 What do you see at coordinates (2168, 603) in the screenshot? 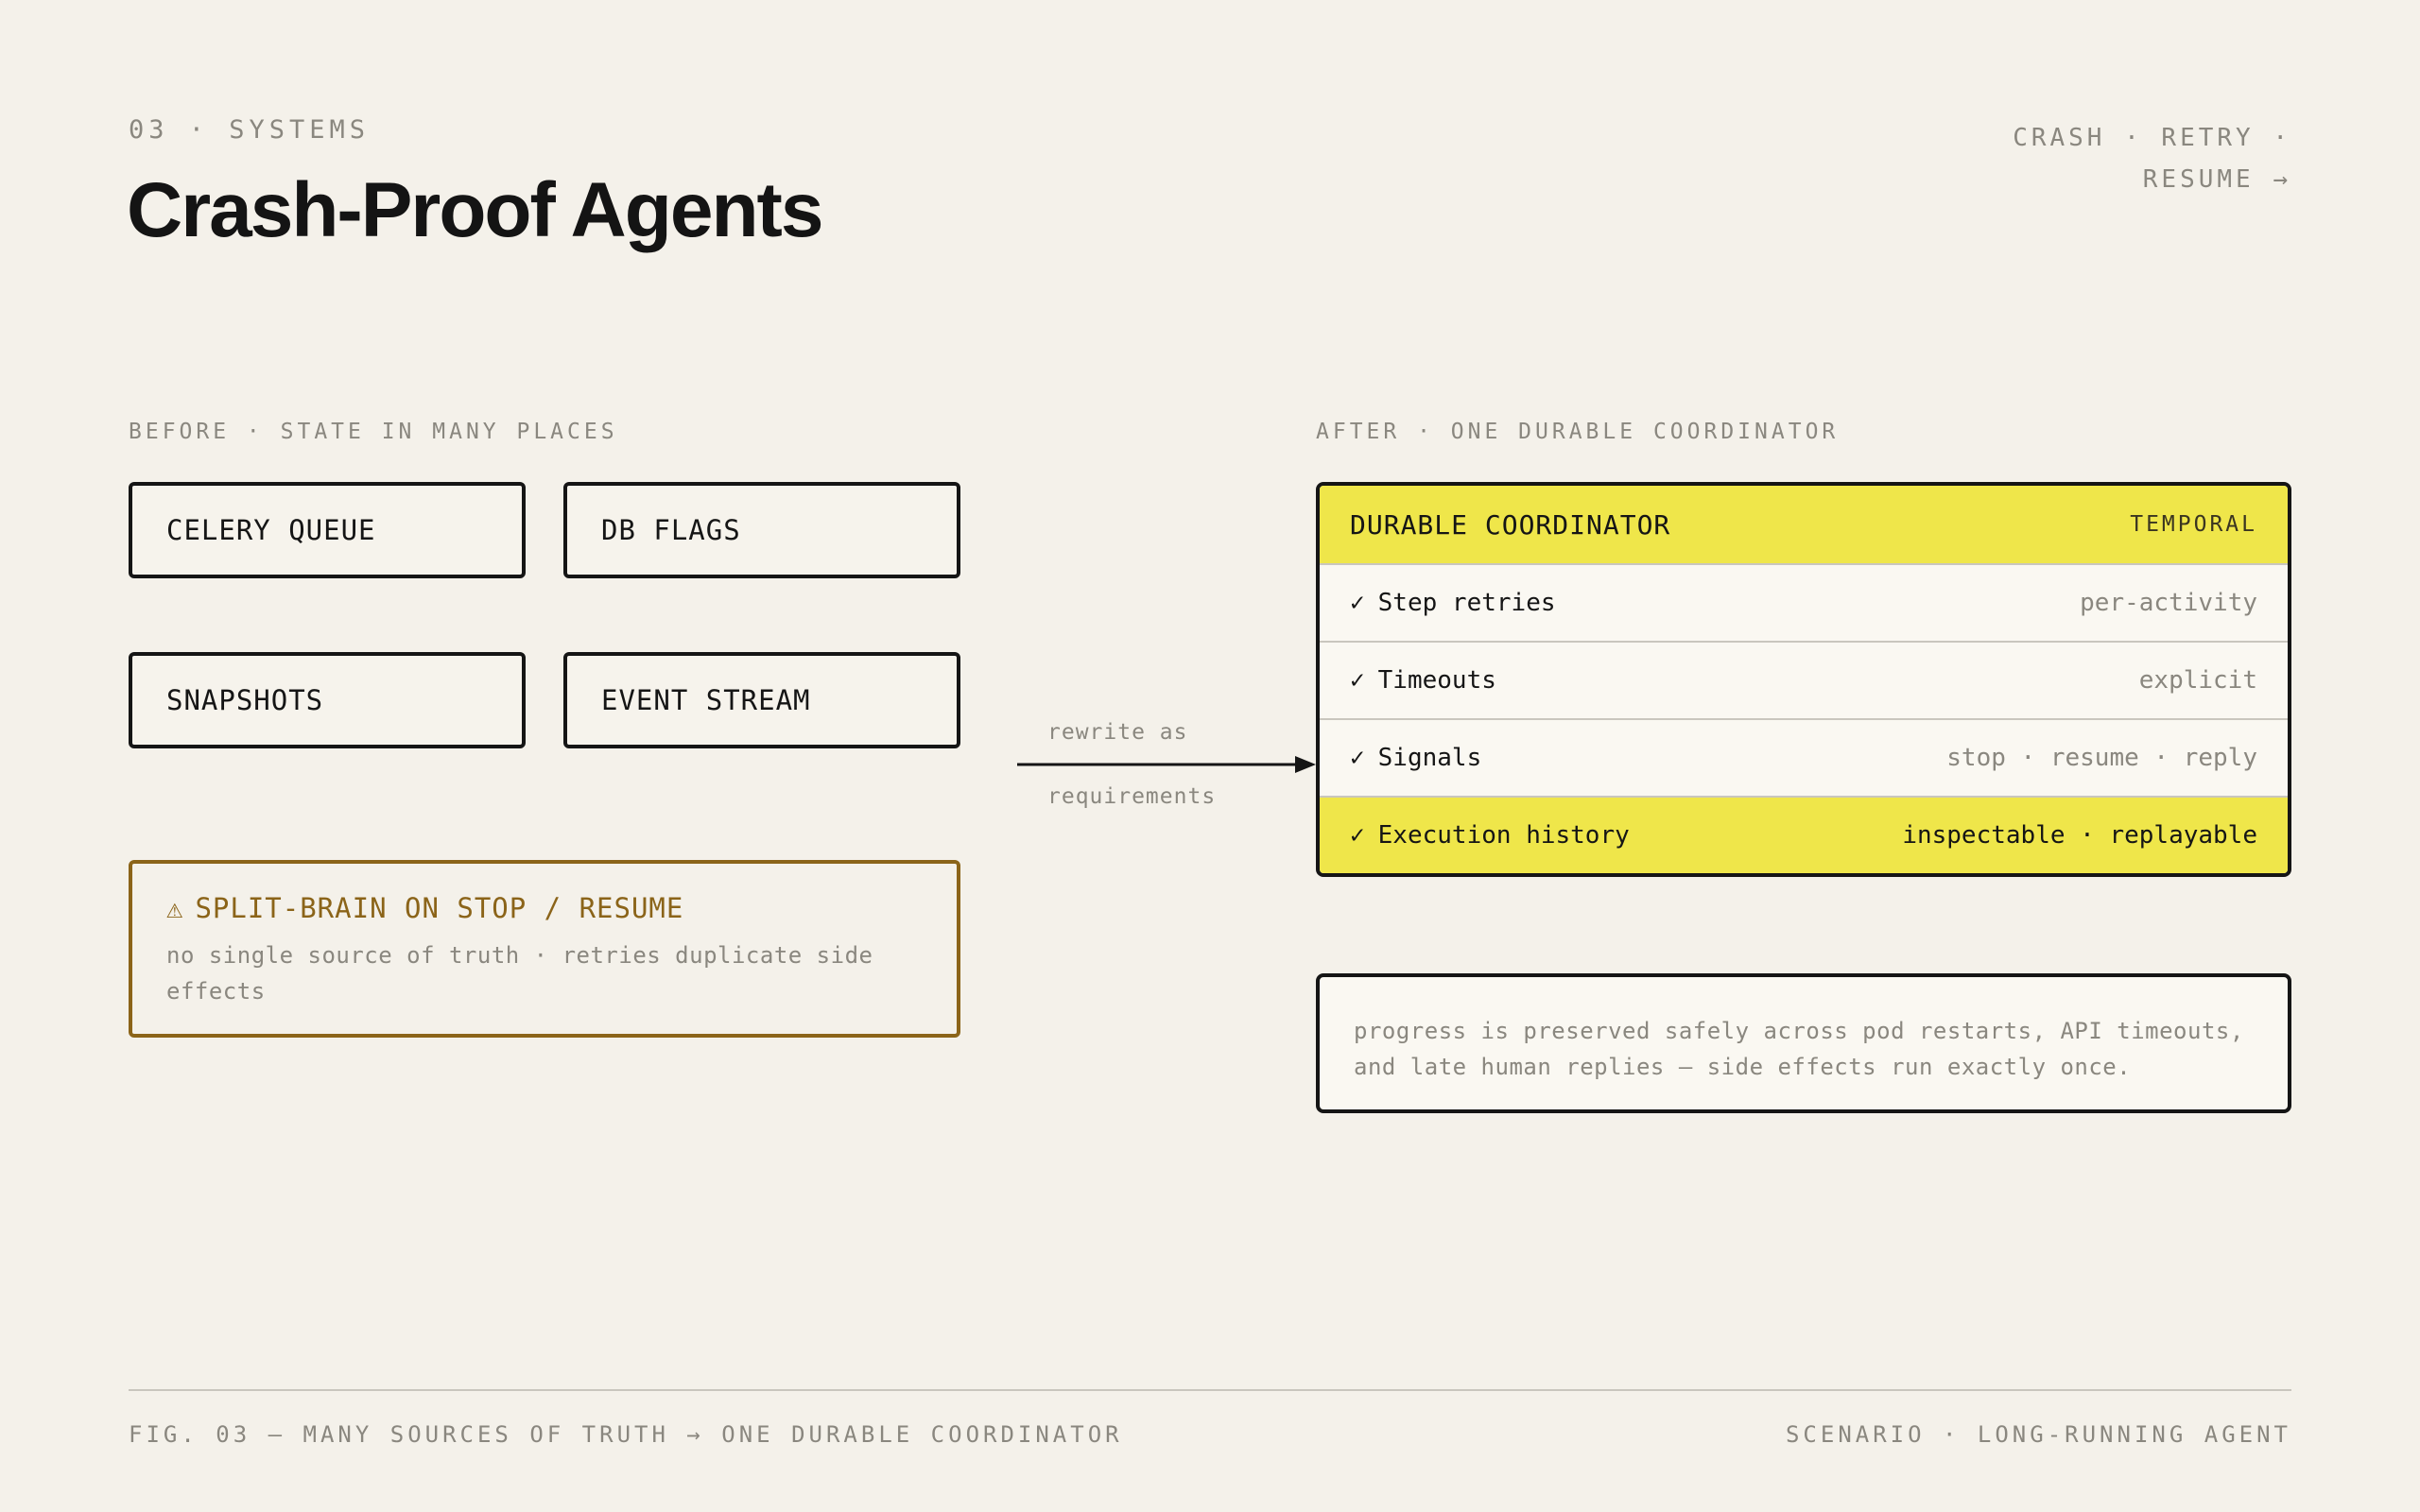
I see `row-value: per-activity` at bounding box center [2168, 603].